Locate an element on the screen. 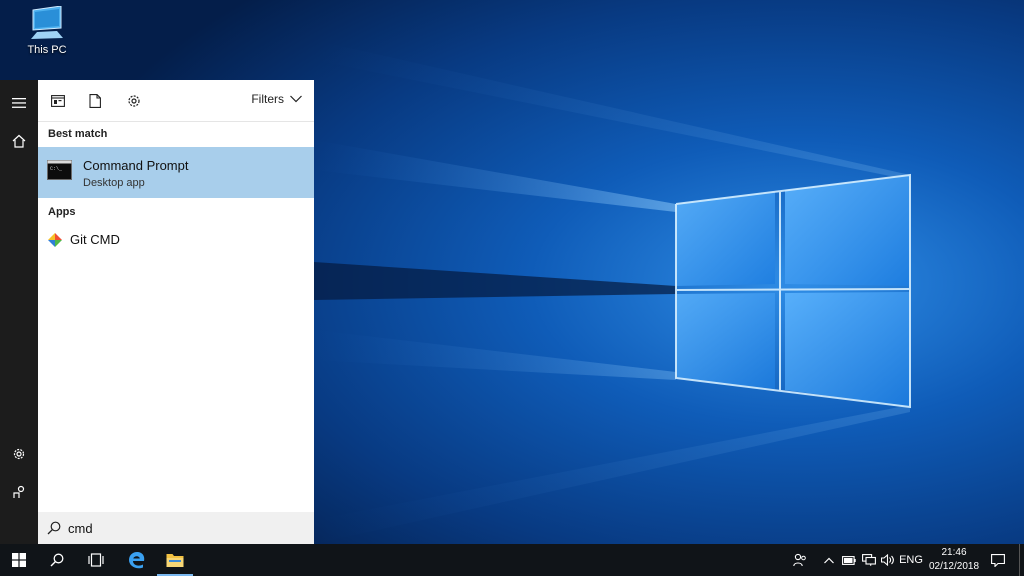  clock-time: 21:46 is located at coordinates (954, 552).